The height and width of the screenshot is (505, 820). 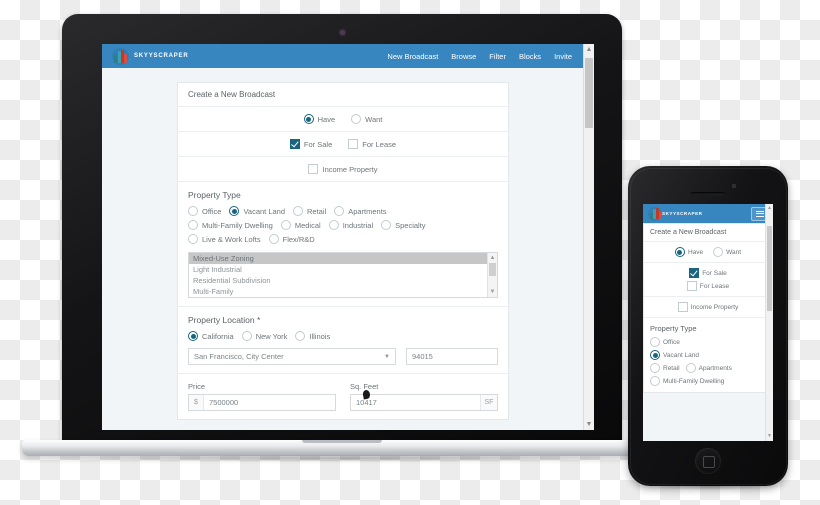 I want to click on page-scroll-up-icon: ▲, so click(x=589, y=49).